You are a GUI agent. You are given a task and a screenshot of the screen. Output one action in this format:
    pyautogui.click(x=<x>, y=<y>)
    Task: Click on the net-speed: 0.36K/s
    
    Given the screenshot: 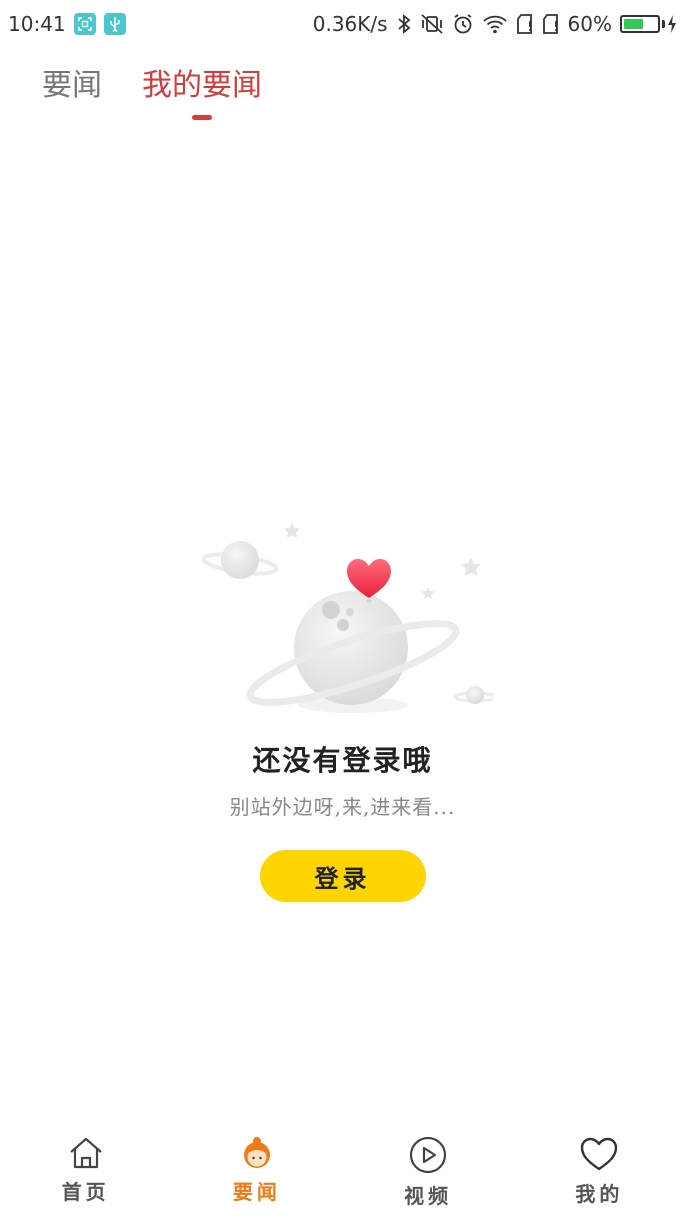 What is the action you would take?
    pyautogui.click(x=350, y=24)
    